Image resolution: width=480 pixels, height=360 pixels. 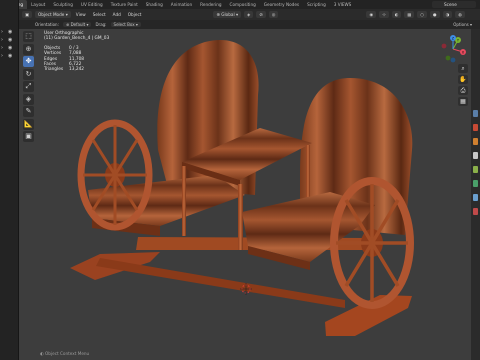 I want to click on material-tab-icon, so click(x=475, y=211).